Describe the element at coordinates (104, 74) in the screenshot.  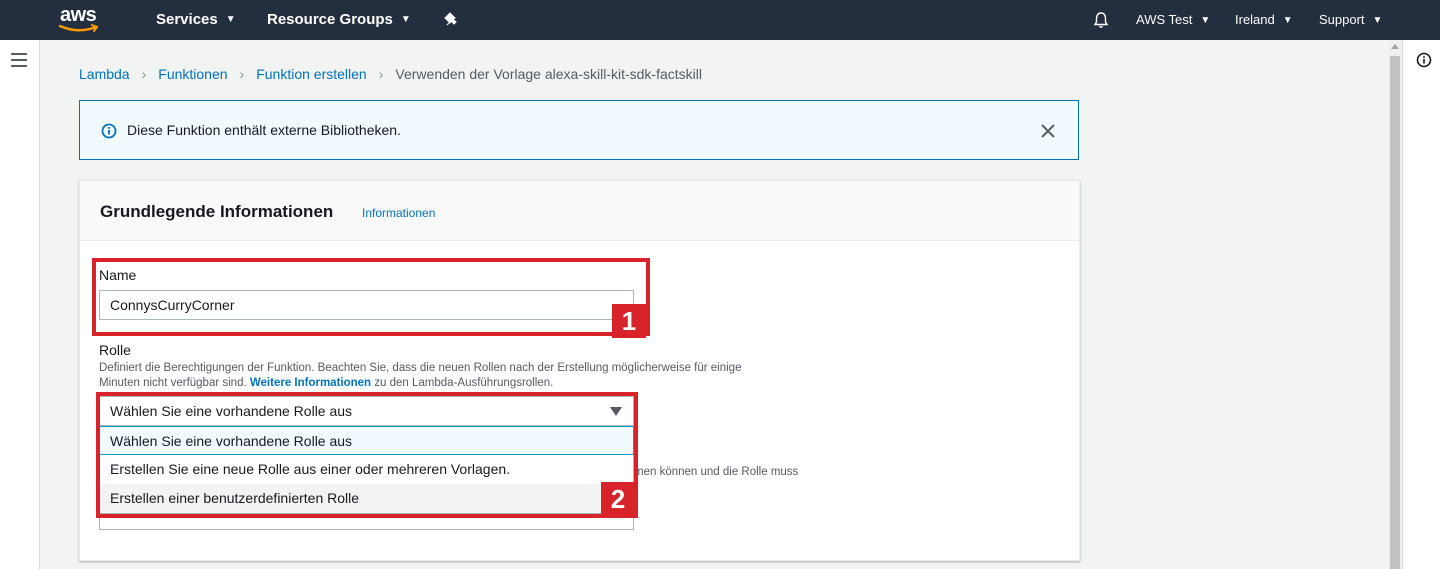
I see `breadcrumb-lambda: Lambda` at that location.